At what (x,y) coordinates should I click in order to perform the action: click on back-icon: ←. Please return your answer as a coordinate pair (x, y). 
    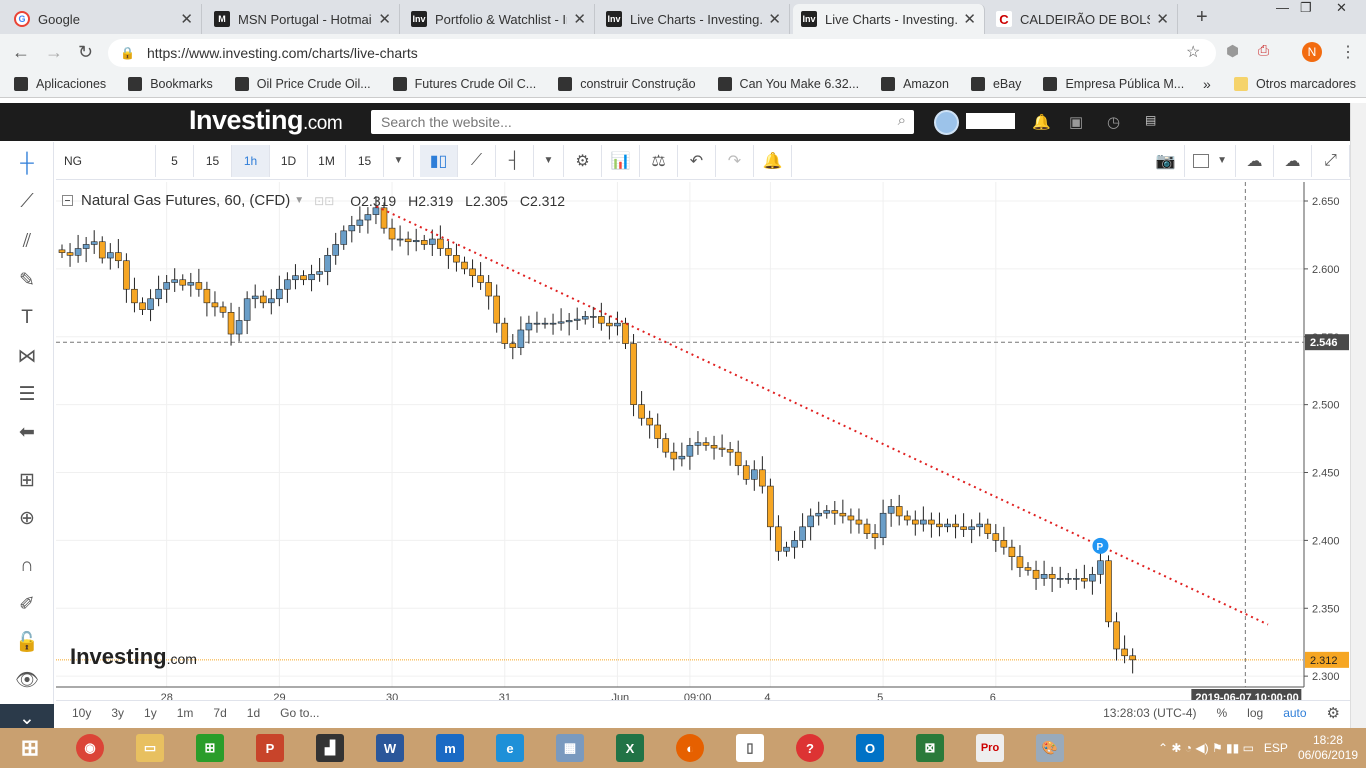
    Looking at the image, I should click on (21, 52).